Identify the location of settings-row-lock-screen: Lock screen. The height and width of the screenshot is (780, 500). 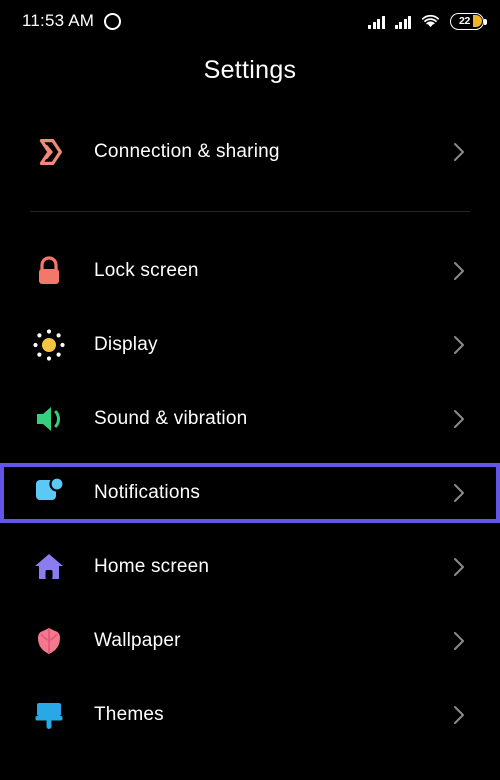
(250, 271).